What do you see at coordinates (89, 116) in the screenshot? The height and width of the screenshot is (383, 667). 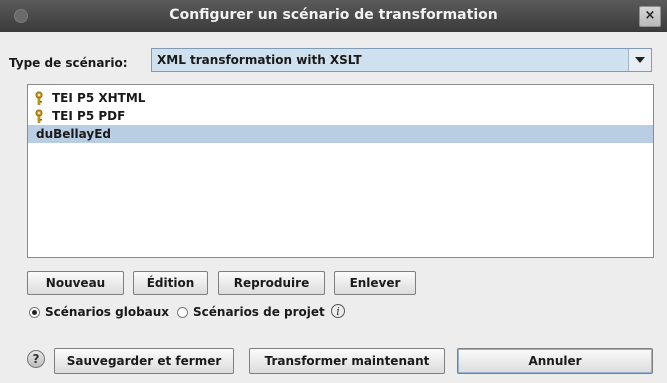 I see `list-item-label: TEI P5 PDF` at bounding box center [89, 116].